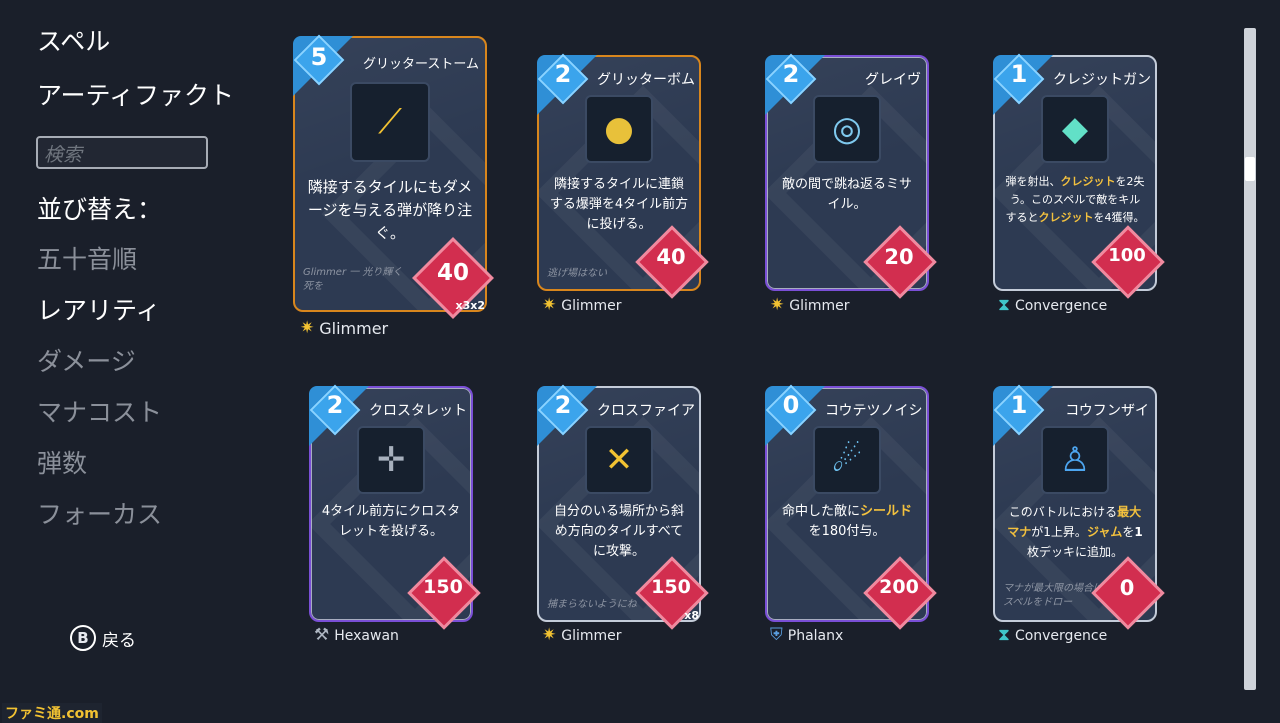 Image resolution: width=1280 pixels, height=723 pixels. What do you see at coordinates (776, 635) in the screenshot?
I see `shield-icon: ⛨` at bounding box center [776, 635].